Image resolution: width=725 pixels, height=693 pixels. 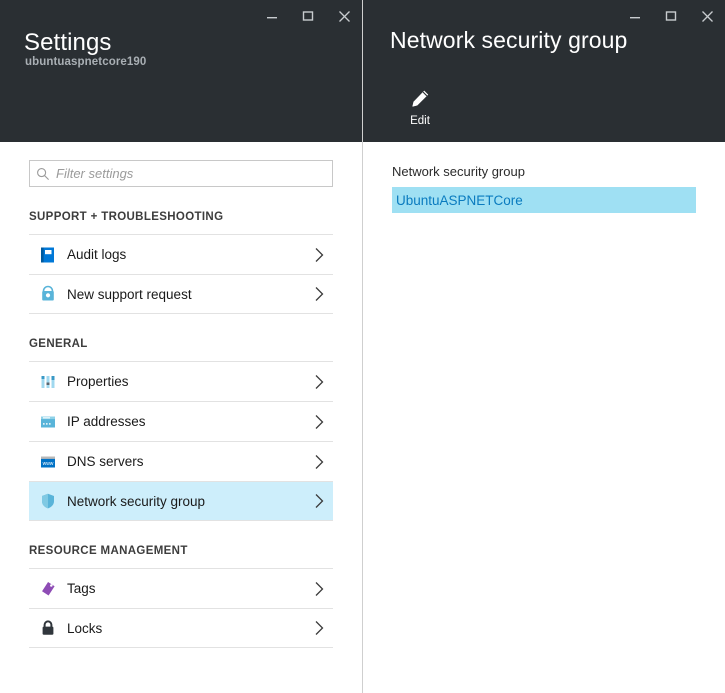 What do you see at coordinates (97, 254) in the screenshot?
I see `sidebar-item-label: Audit logs` at bounding box center [97, 254].